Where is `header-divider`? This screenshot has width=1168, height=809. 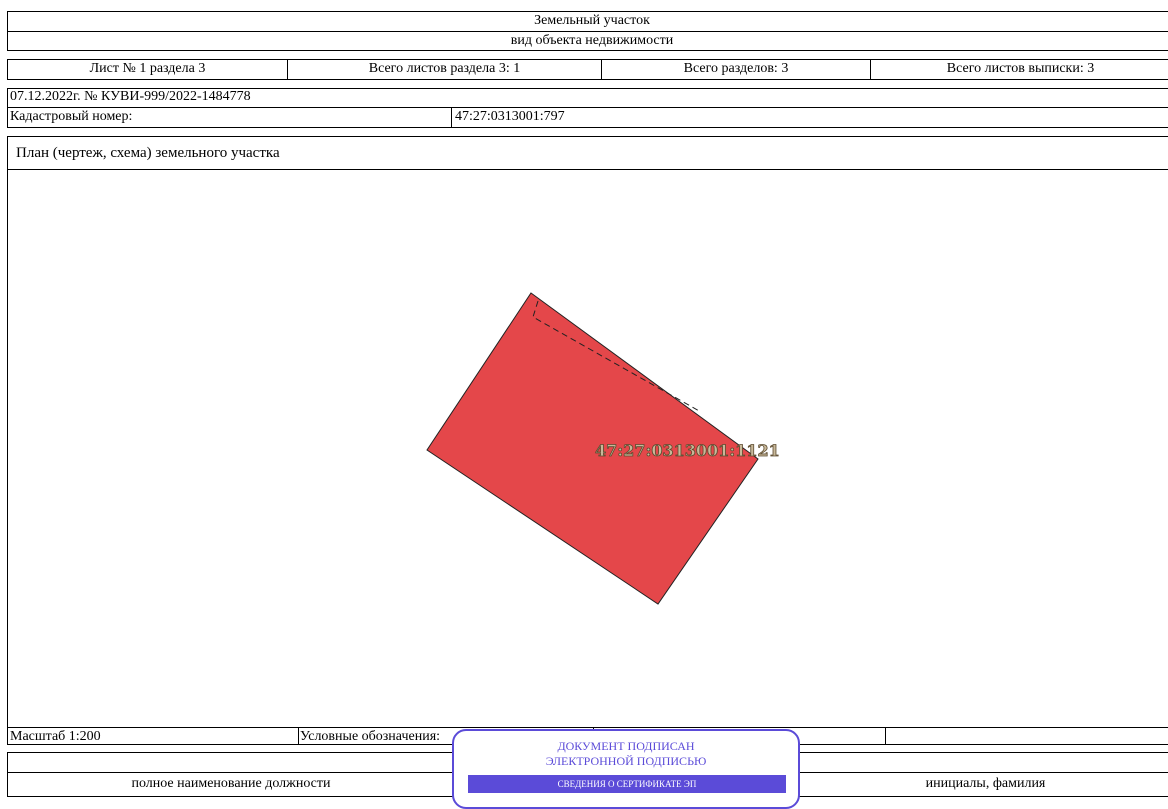
header-divider is located at coordinates (588, 31).